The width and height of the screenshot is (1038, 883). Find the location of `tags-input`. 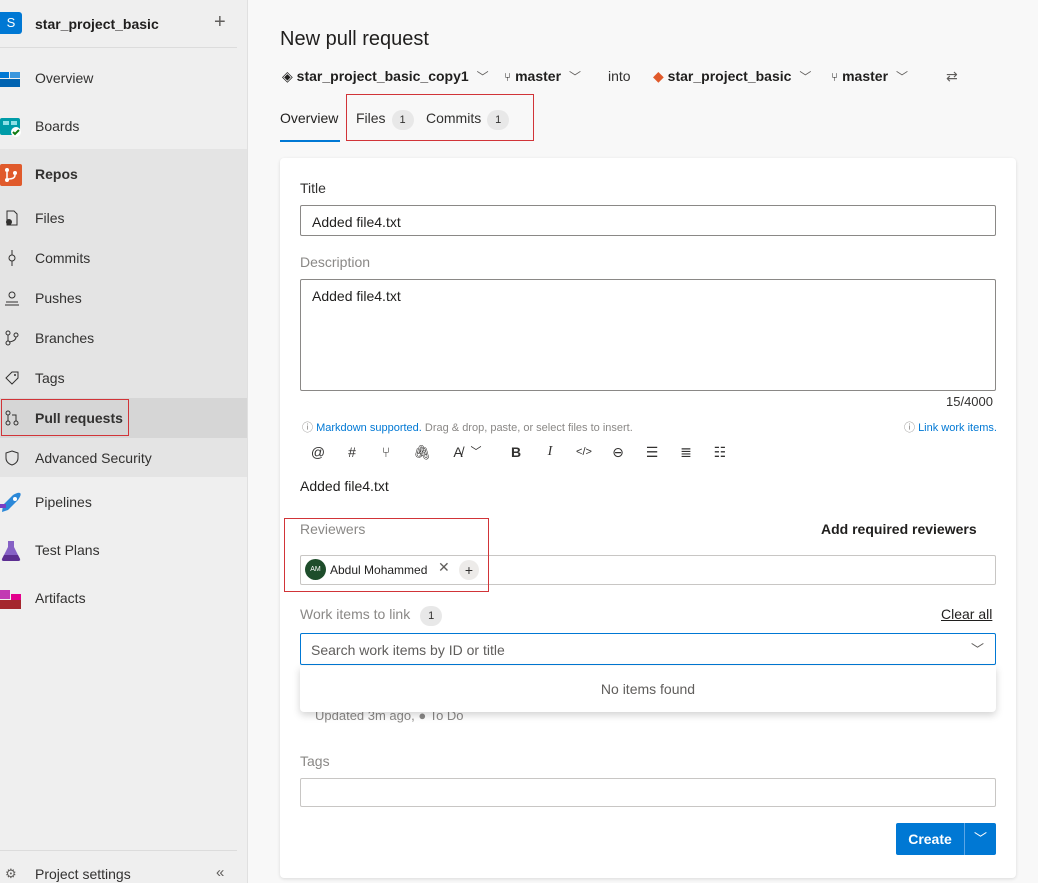

tags-input is located at coordinates (648, 792).